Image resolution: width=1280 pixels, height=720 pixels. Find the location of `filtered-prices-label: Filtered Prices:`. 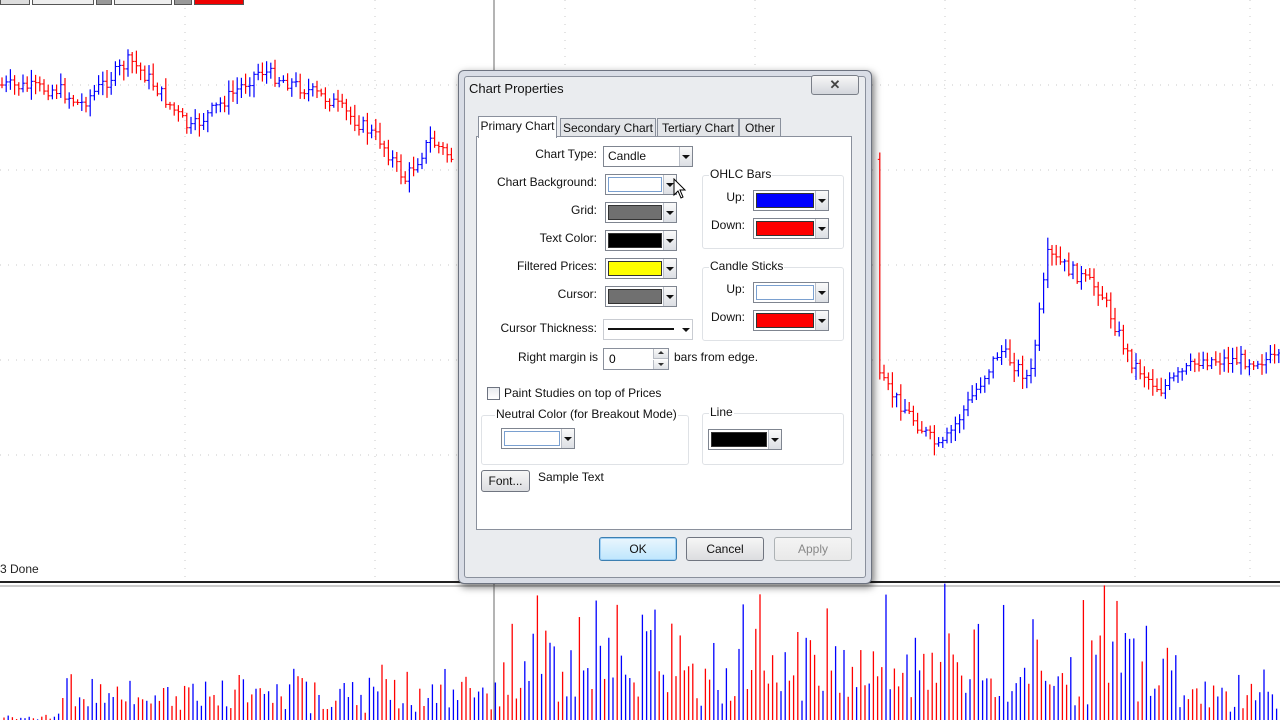

filtered-prices-label: Filtered Prices: is located at coordinates (556, 266).